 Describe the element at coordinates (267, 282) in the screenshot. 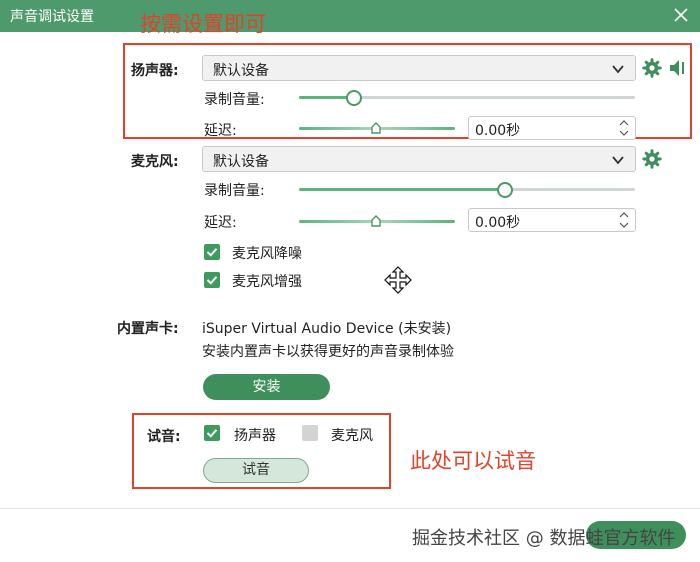

I see `mic-enhance-label: 麦克风增强` at that location.